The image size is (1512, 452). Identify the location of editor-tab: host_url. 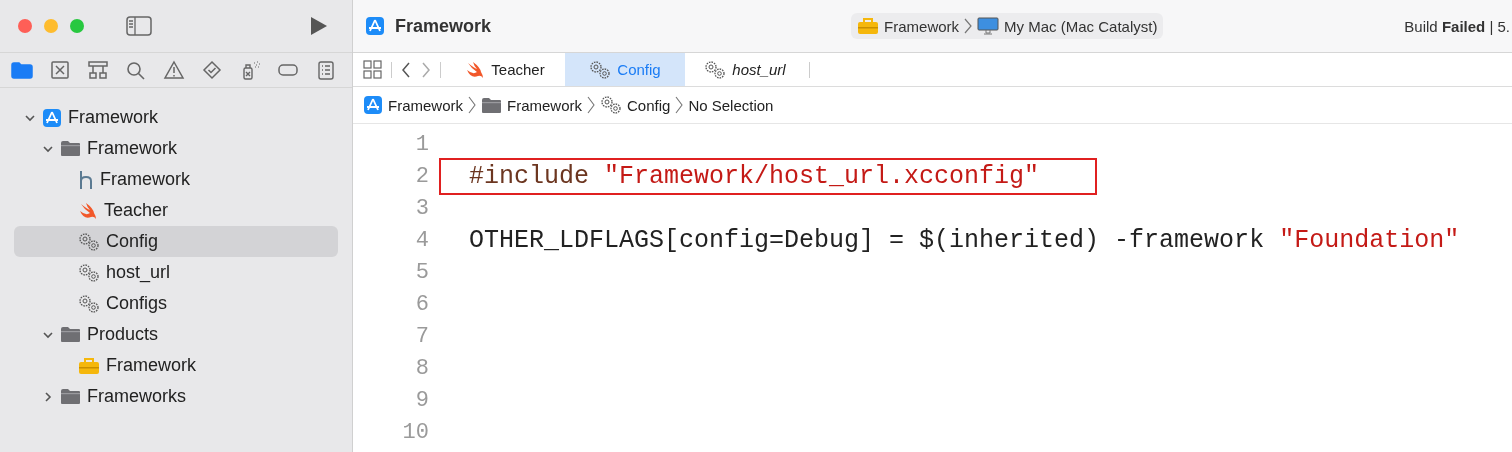
(745, 69).